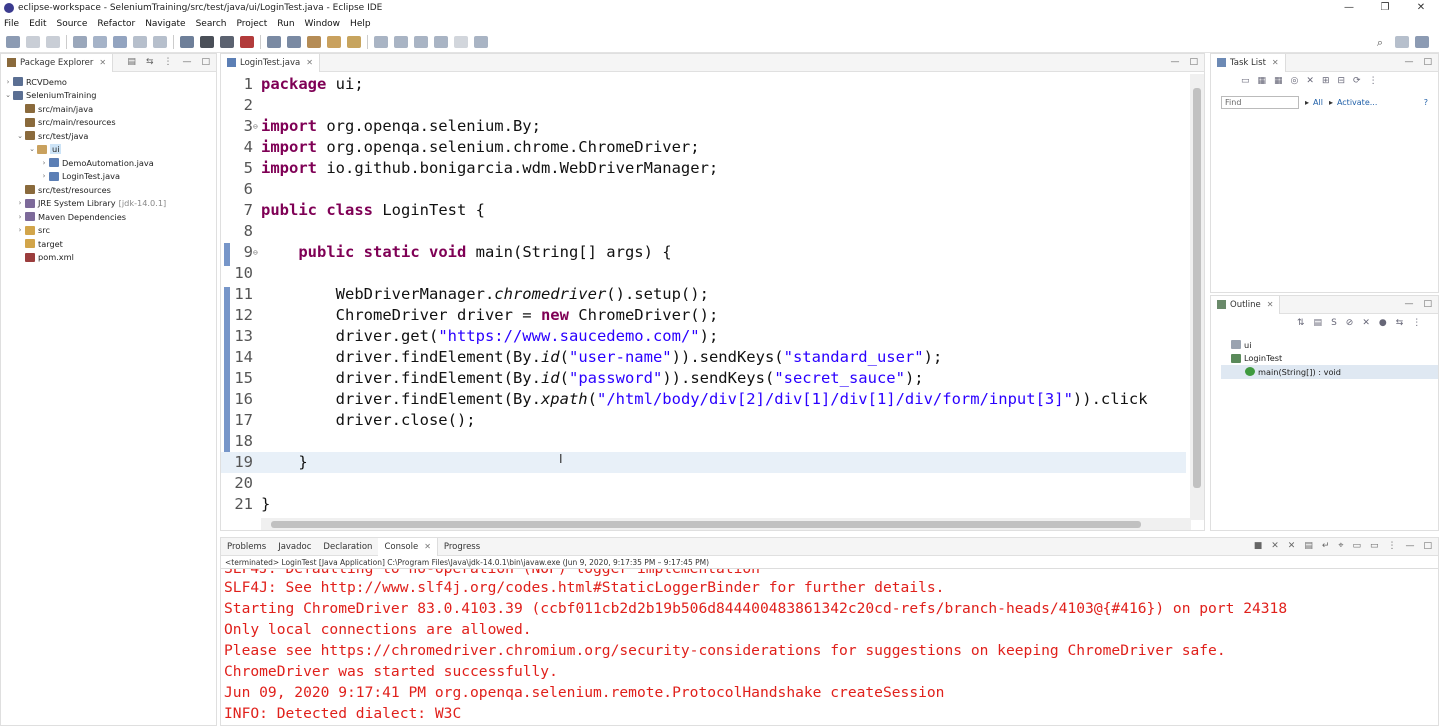 This screenshot has height=726, width=1439. I want to click on vertical-scrollbar, so click(1197, 297).